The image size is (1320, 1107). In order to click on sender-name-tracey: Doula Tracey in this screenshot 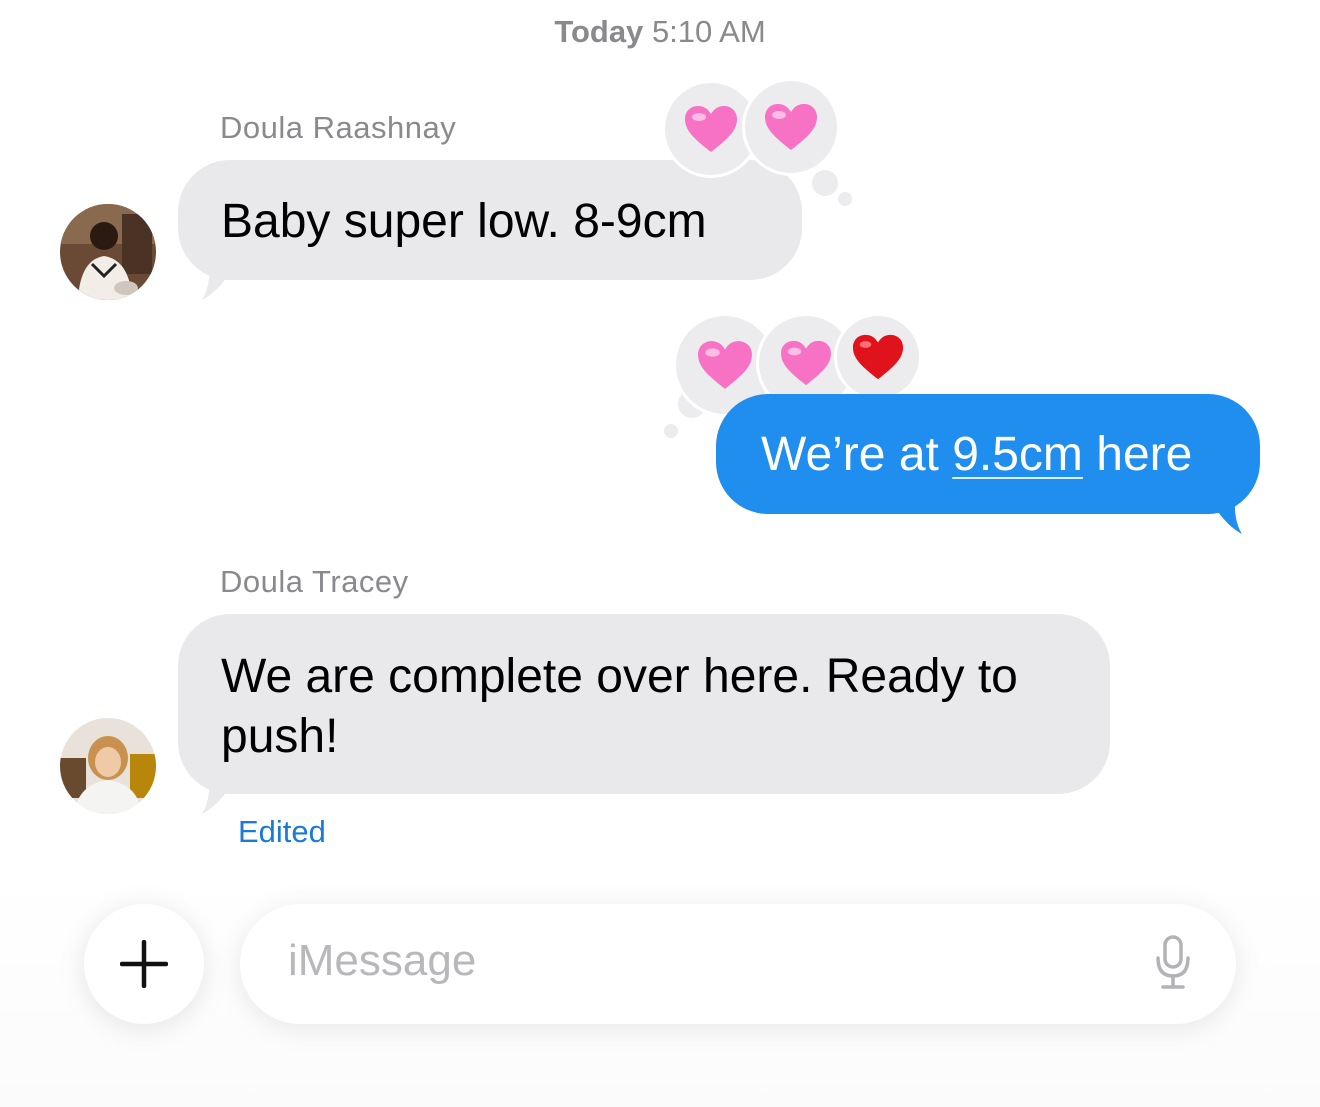, I will do `click(314, 581)`.